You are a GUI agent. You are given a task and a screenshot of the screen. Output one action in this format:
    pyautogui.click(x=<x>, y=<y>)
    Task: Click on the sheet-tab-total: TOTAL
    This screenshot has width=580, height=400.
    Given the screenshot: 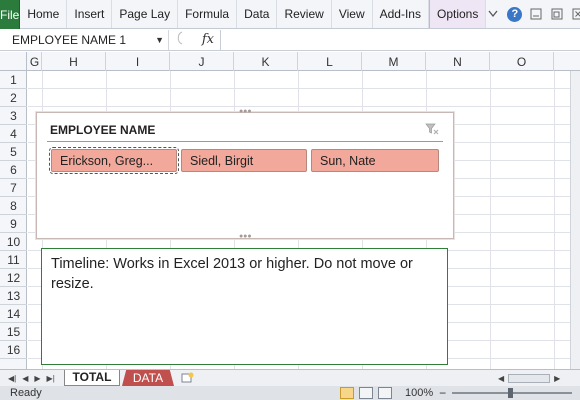 What is the action you would take?
    pyautogui.click(x=92, y=377)
    